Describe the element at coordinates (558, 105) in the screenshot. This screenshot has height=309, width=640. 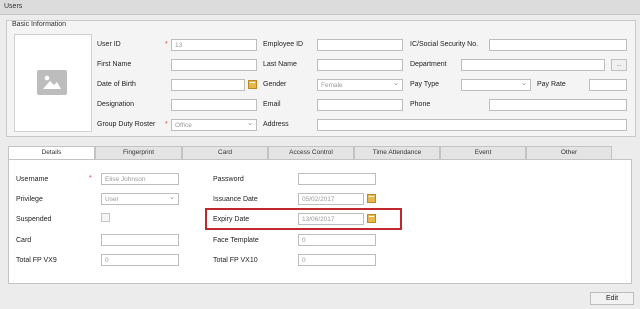
I see `phone-field` at that location.